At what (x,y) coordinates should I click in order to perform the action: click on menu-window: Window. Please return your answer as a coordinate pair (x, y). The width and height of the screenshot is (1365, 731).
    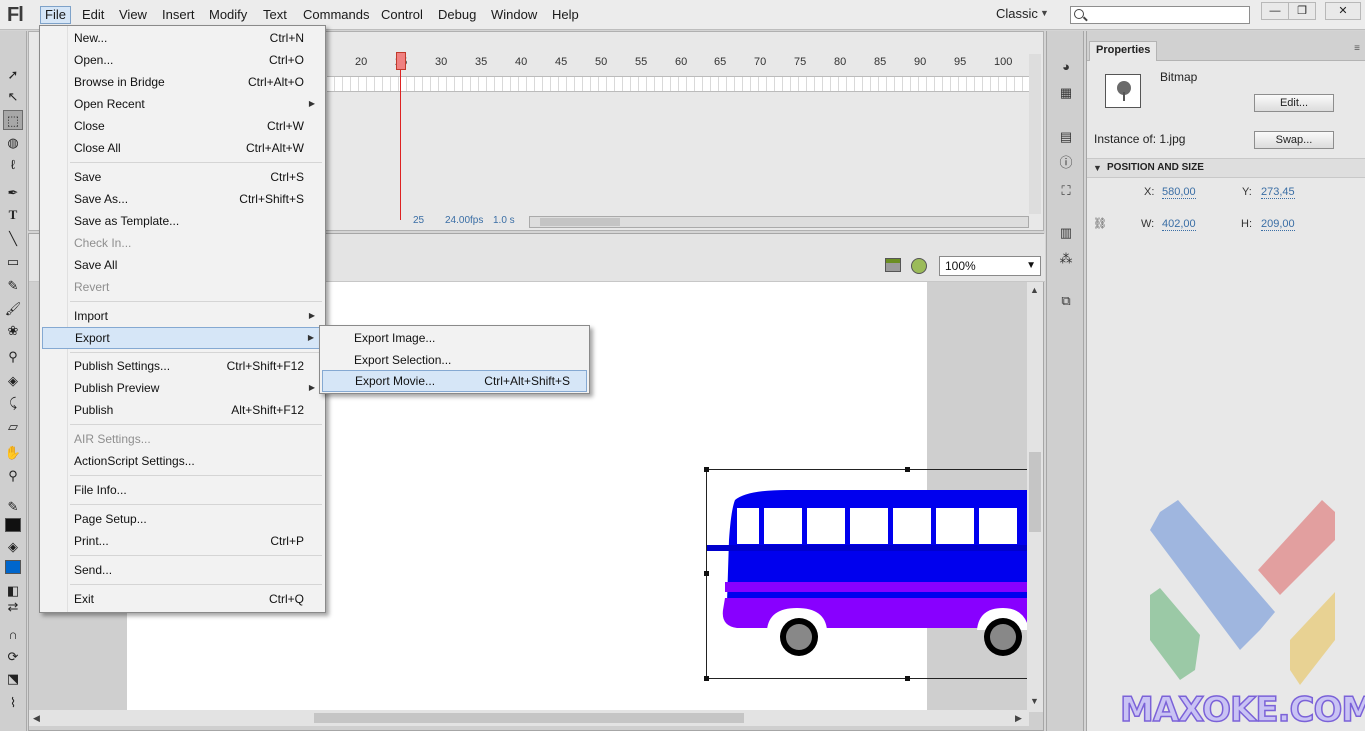
    Looking at the image, I should click on (514, 15).